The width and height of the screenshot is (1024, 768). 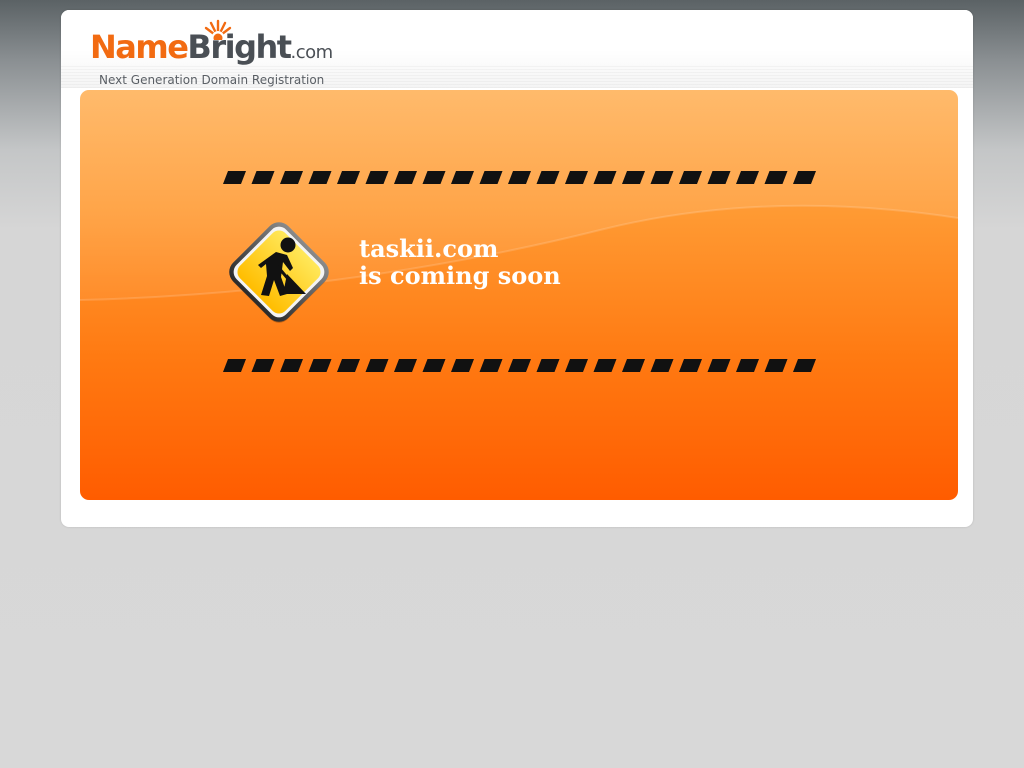 I want to click on logo-tld-text: .com, so click(x=312, y=52).